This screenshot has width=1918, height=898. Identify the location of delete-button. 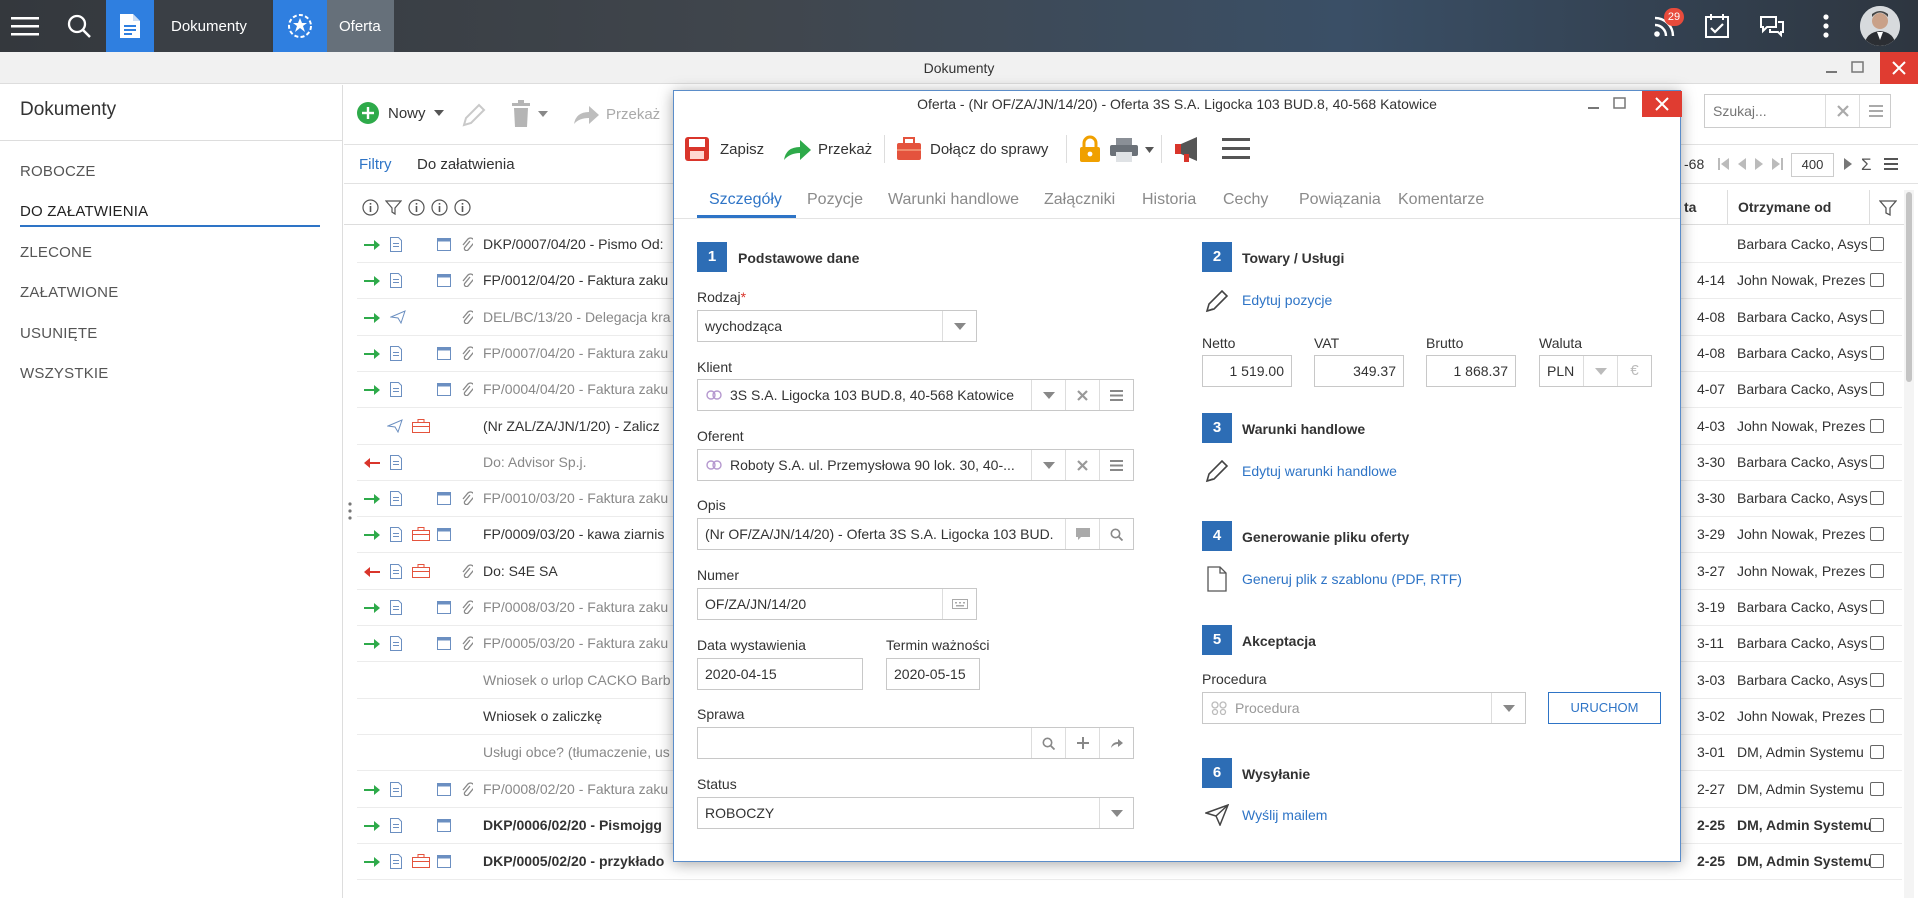
(529, 114).